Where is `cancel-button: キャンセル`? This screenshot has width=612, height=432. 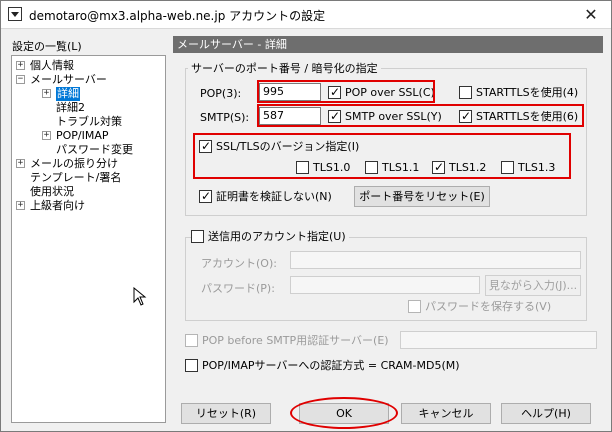 cancel-button: キャンセル is located at coordinates (446, 413).